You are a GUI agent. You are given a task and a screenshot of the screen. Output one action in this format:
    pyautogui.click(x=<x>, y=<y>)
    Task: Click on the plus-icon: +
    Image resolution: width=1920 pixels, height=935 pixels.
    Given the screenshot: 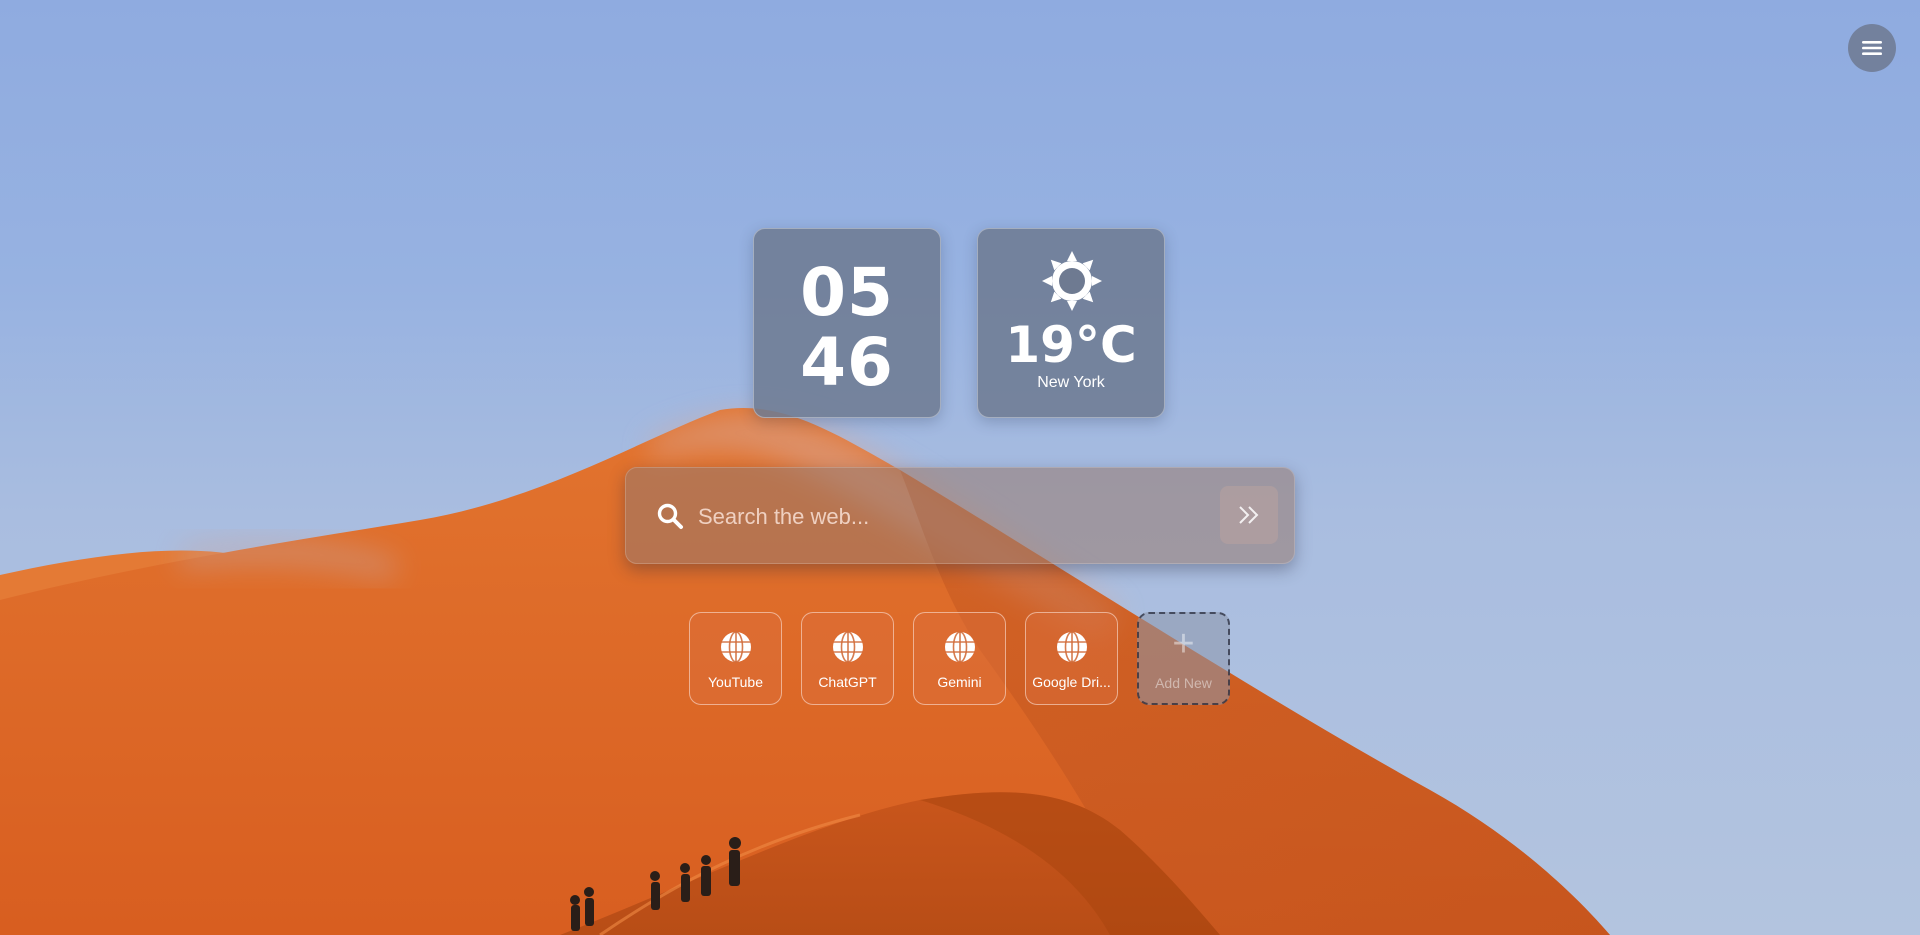 What is the action you would take?
    pyautogui.click(x=1183, y=644)
    